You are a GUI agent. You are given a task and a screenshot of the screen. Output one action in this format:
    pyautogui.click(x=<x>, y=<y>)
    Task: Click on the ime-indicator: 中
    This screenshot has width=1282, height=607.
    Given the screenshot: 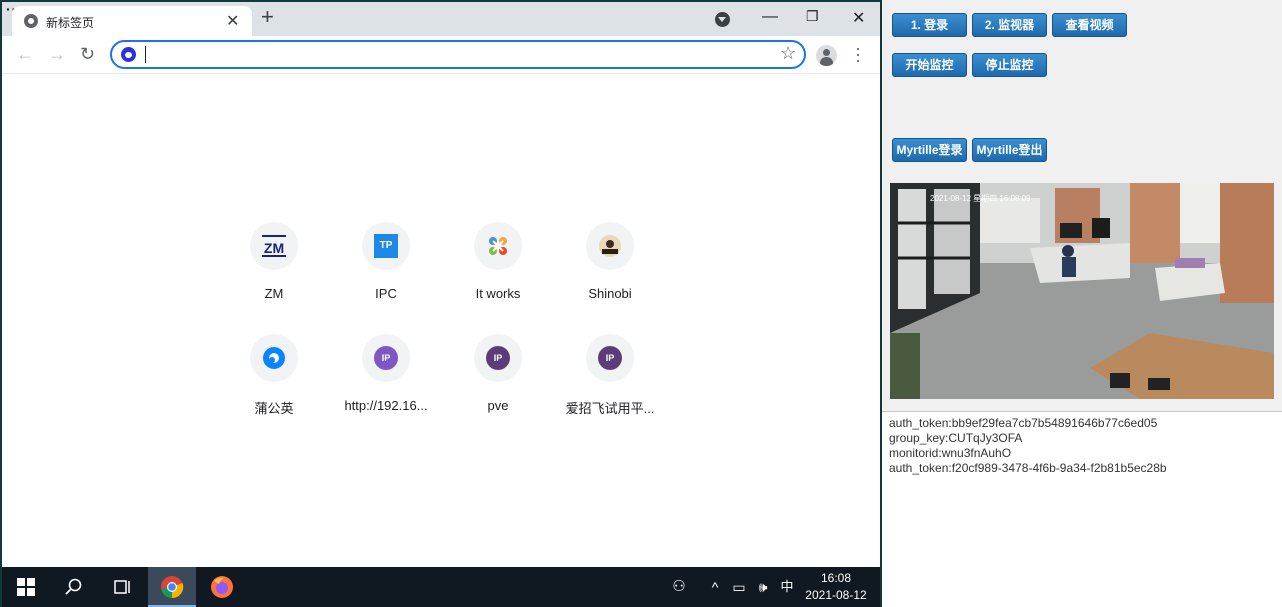 What is the action you would take?
    pyautogui.click(x=787, y=587)
    